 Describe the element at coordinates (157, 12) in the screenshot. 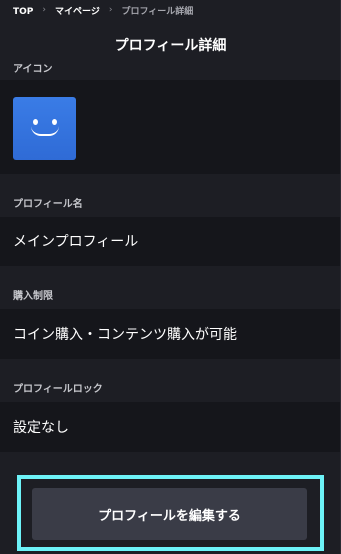

I see `breadcrumb-current: プロフィール詳細` at that location.